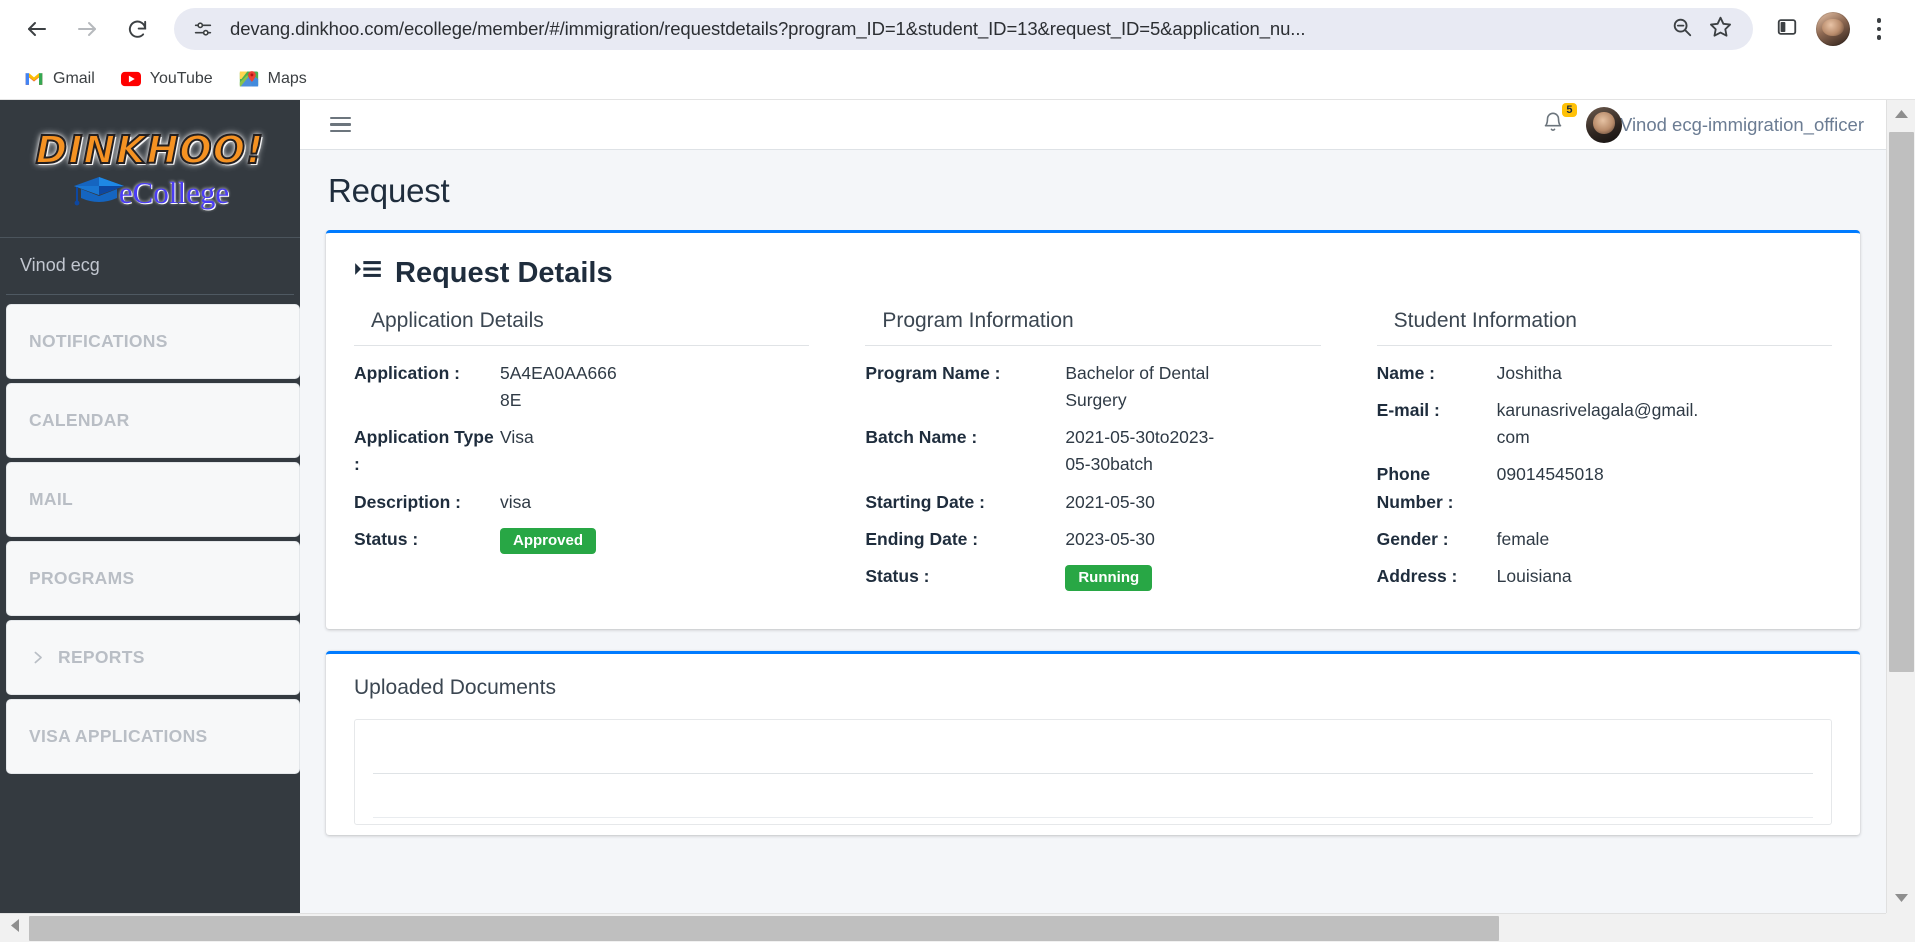 The width and height of the screenshot is (1915, 942). Describe the element at coordinates (153, 578) in the screenshot. I see `sidebar-item-programs: PROGRAMS` at that location.